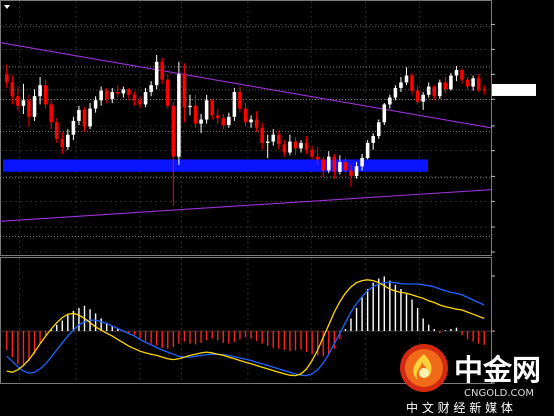 The width and height of the screenshot is (554, 416). What do you see at coordinates (497, 370) in the screenshot?
I see `brand-text: 中金网` at bounding box center [497, 370].